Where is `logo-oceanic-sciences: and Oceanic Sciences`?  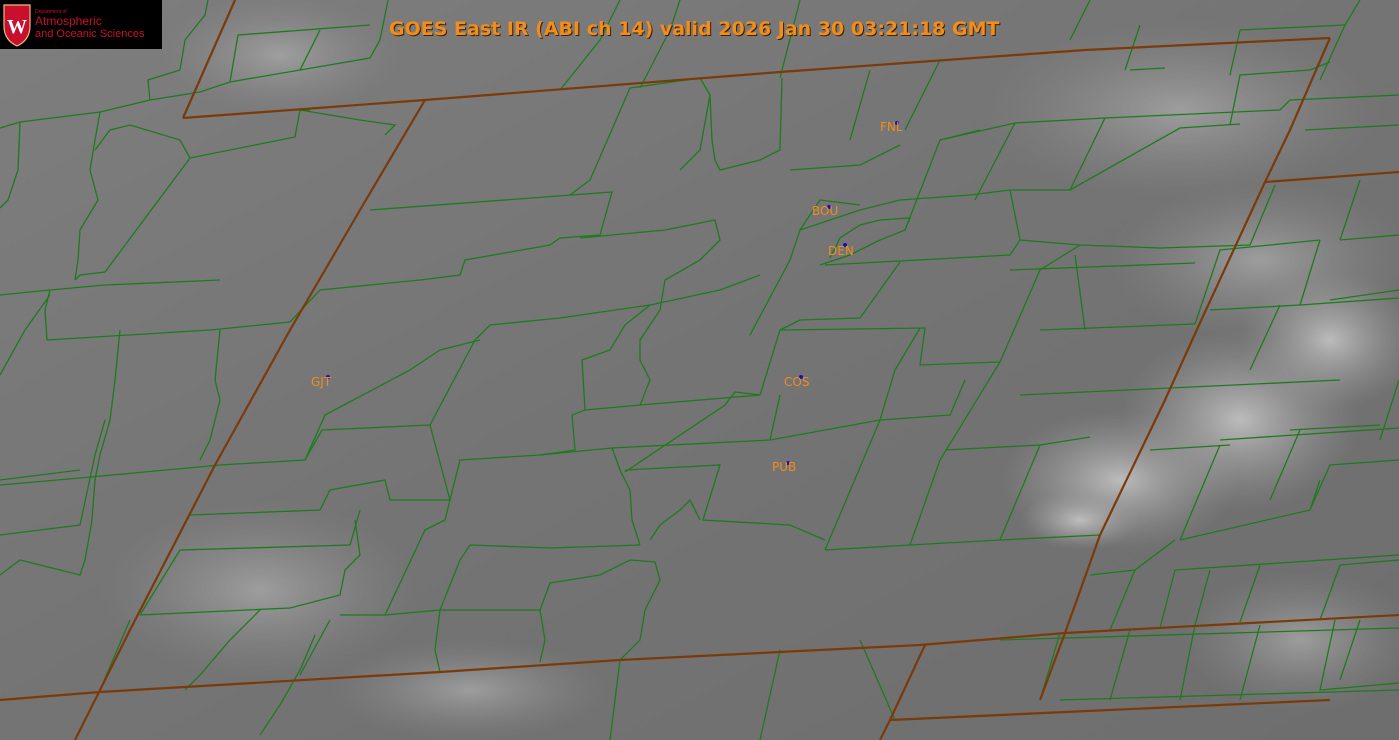
logo-oceanic-sciences: and Oceanic Sciences is located at coordinates (90, 34).